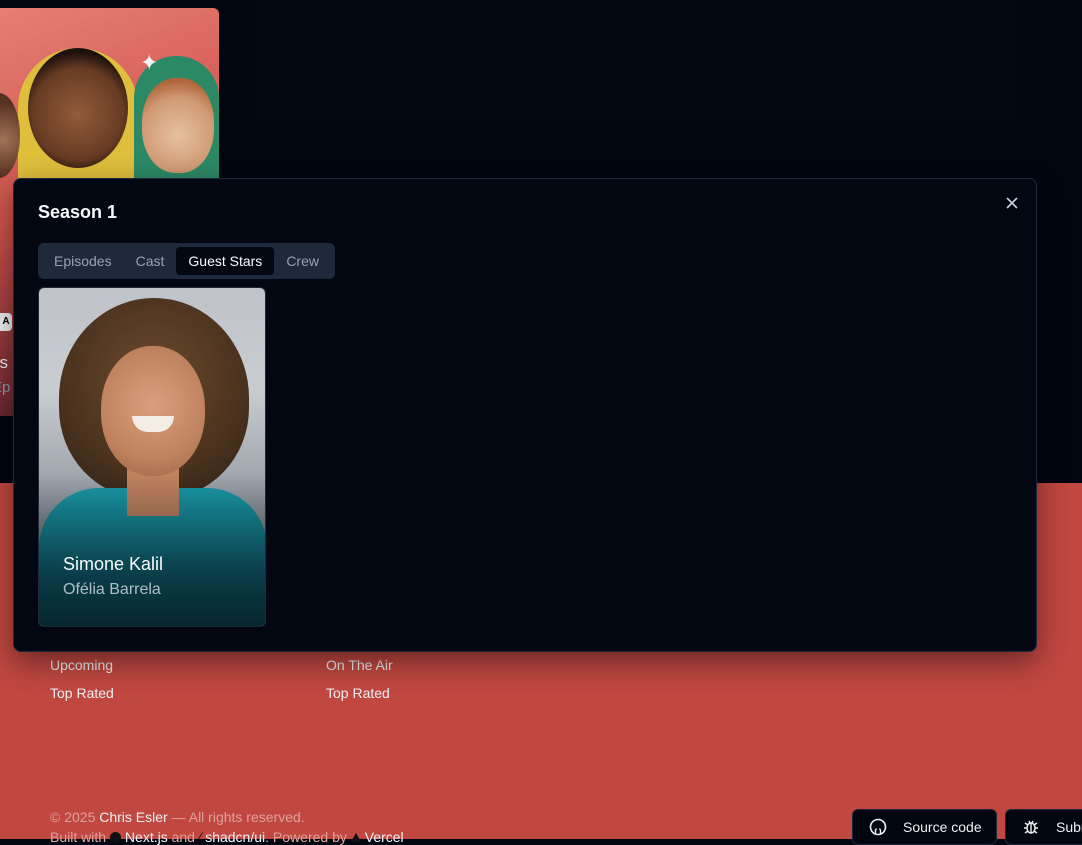 This screenshot has height=845, width=1082. What do you see at coordinates (78, 212) in the screenshot?
I see `dialog-title: Season 1` at bounding box center [78, 212].